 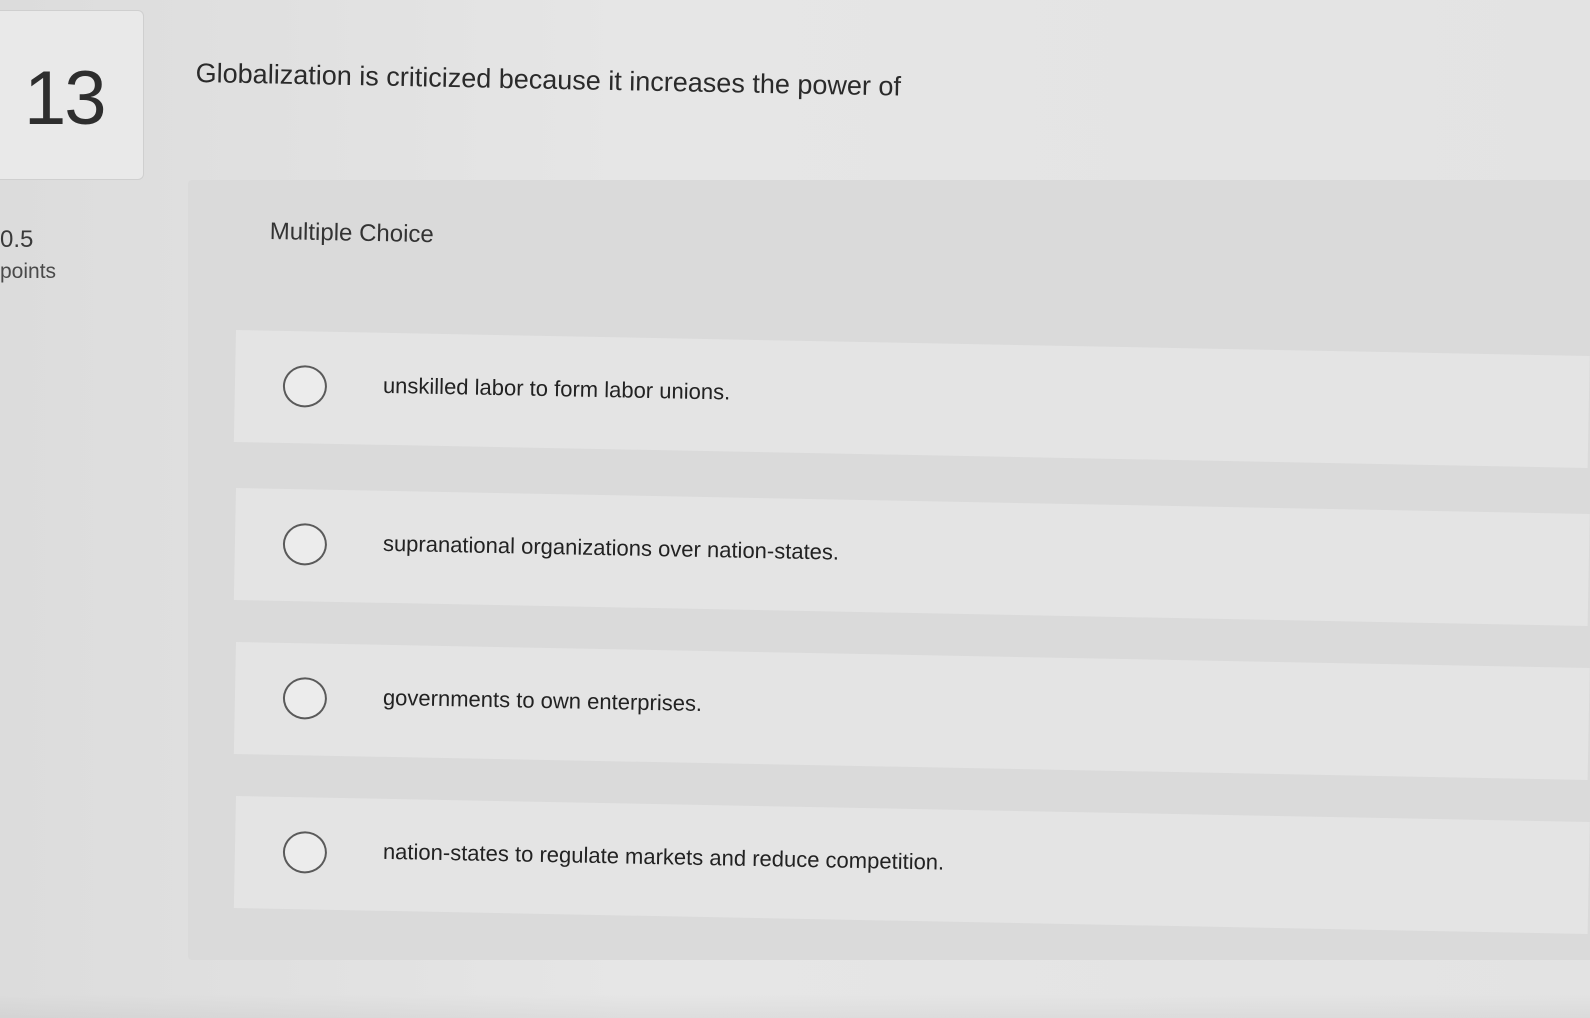 What do you see at coordinates (28, 271) in the screenshot?
I see `points-label: points` at bounding box center [28, 271].